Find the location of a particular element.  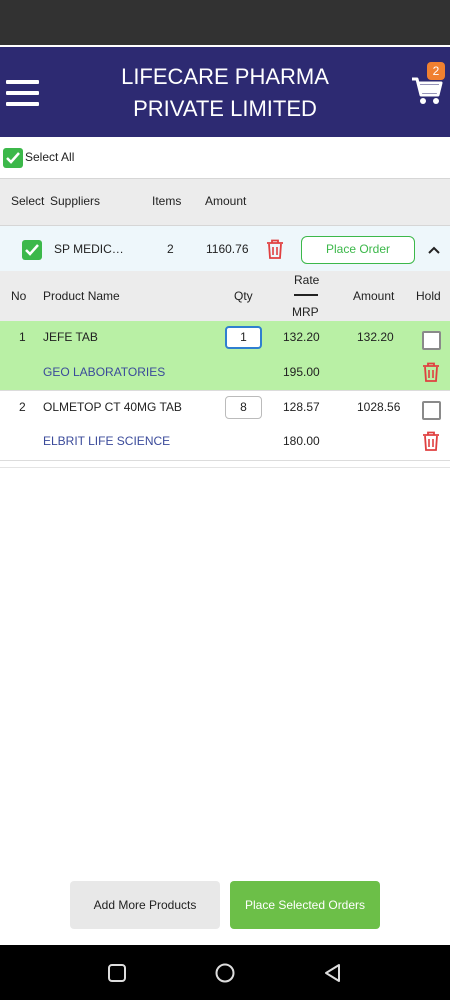

android-nav-bar is located at coordinates (225, 972).